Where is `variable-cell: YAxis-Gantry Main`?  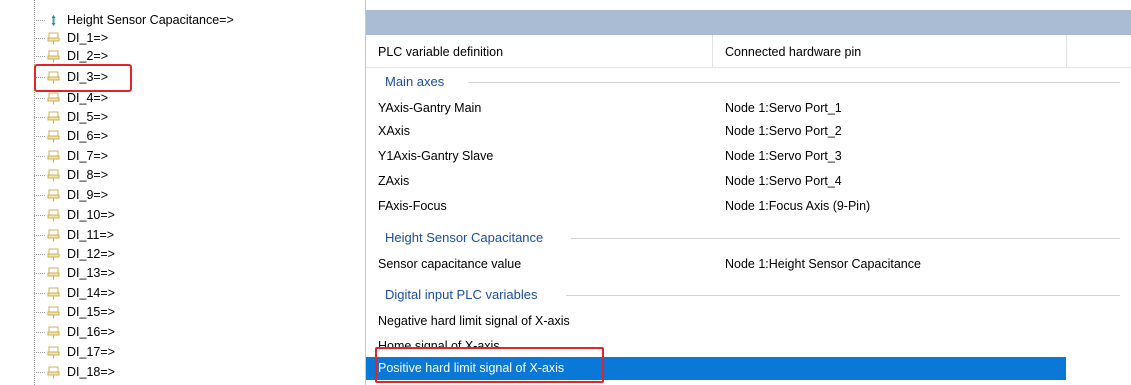
variable-cell: YAxis-Gantry Main is located at coordinates (430, 108).